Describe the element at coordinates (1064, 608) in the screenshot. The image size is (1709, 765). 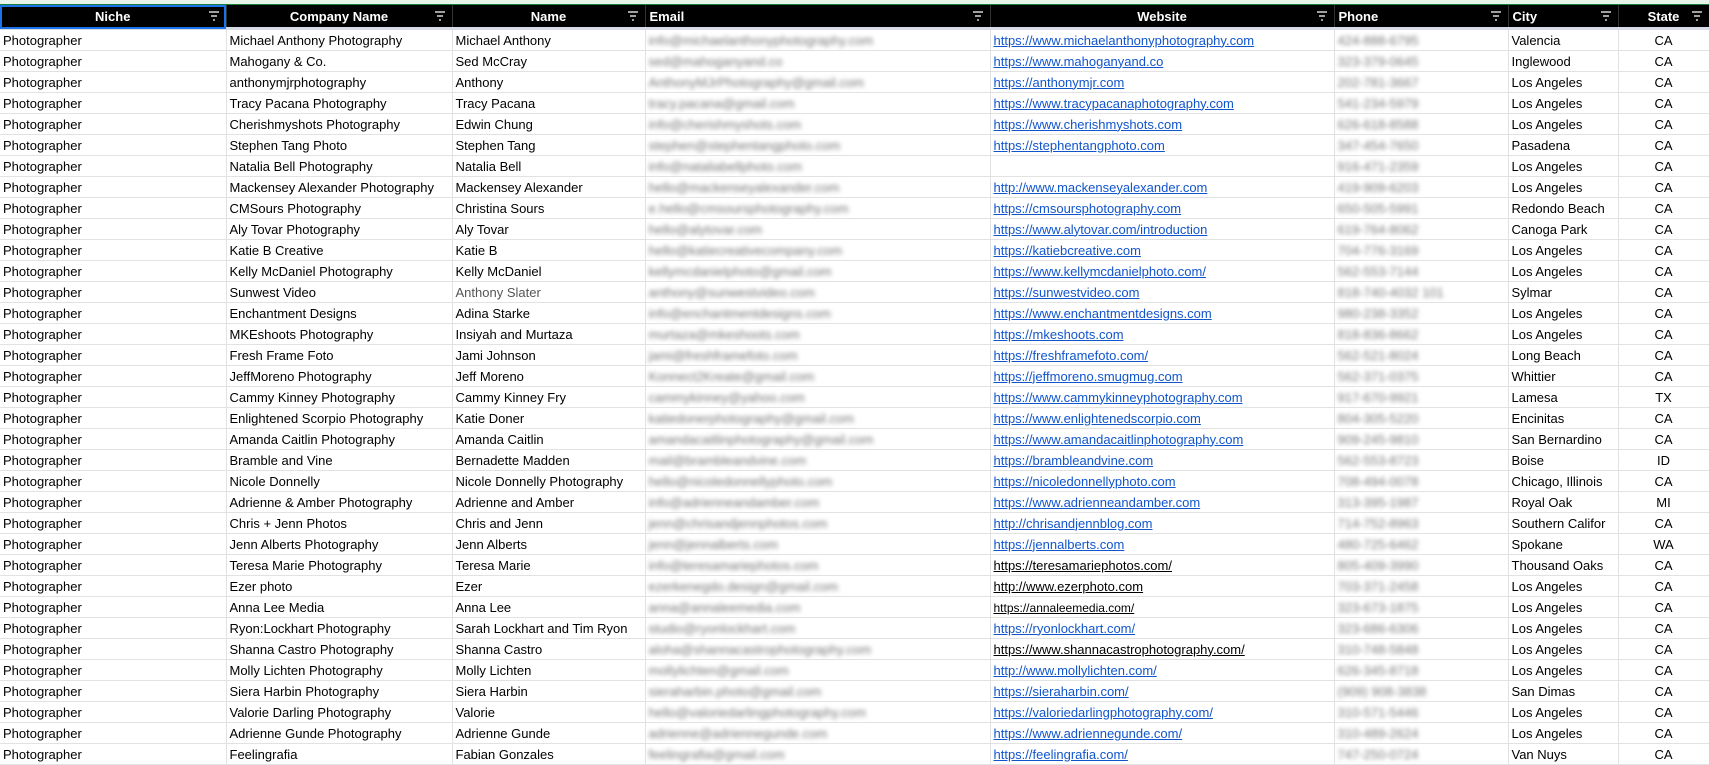
I see `website-link: https://annaleemedia.com/` at that location.